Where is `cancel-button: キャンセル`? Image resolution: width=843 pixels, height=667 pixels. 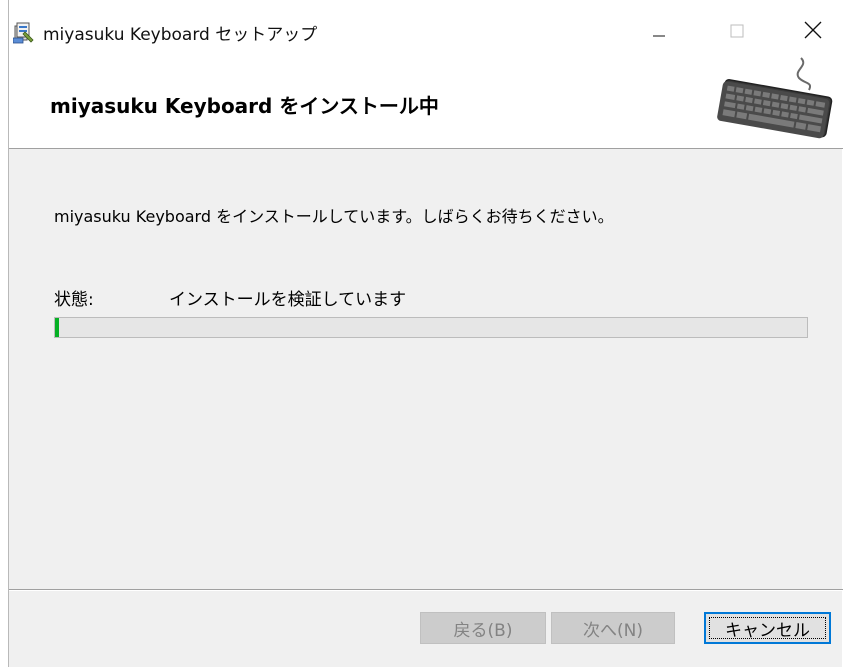
cancel-button: キャンセル is located at coordinates (767, 628).